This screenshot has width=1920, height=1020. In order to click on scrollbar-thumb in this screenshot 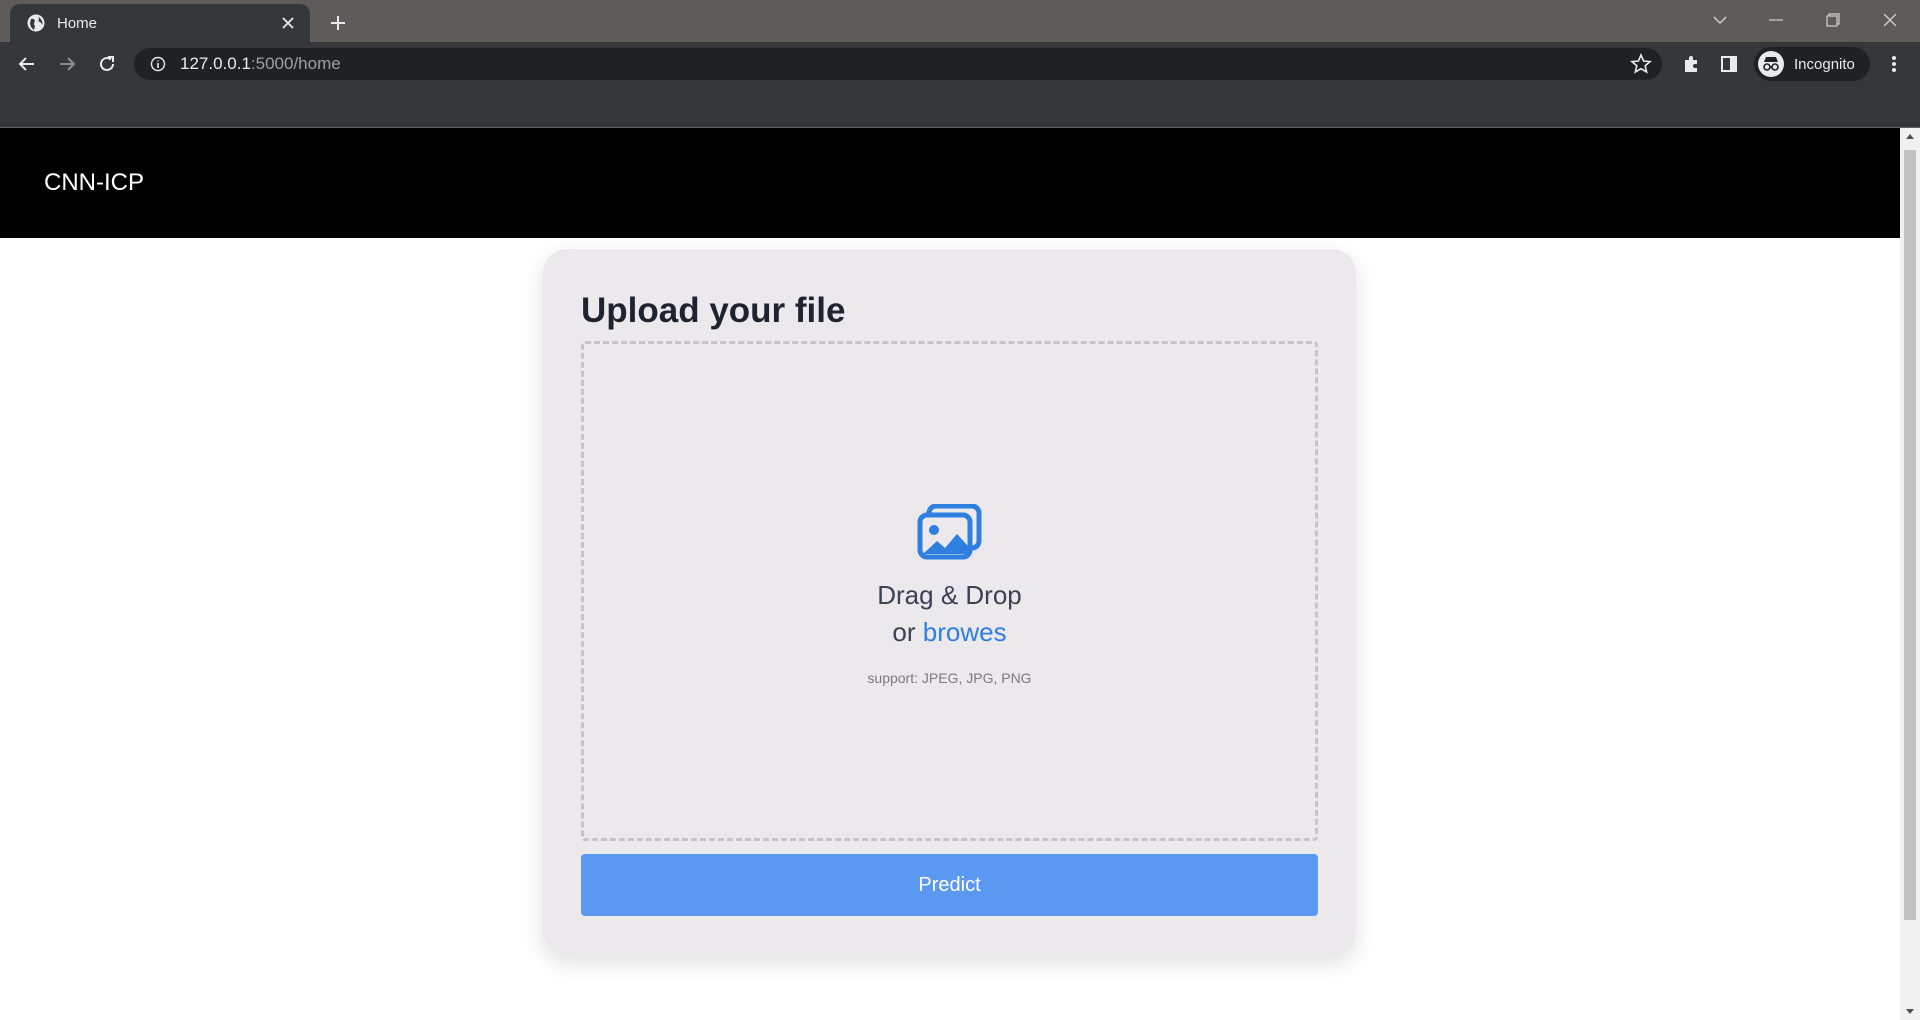, I will do `click(1910, 535)`.